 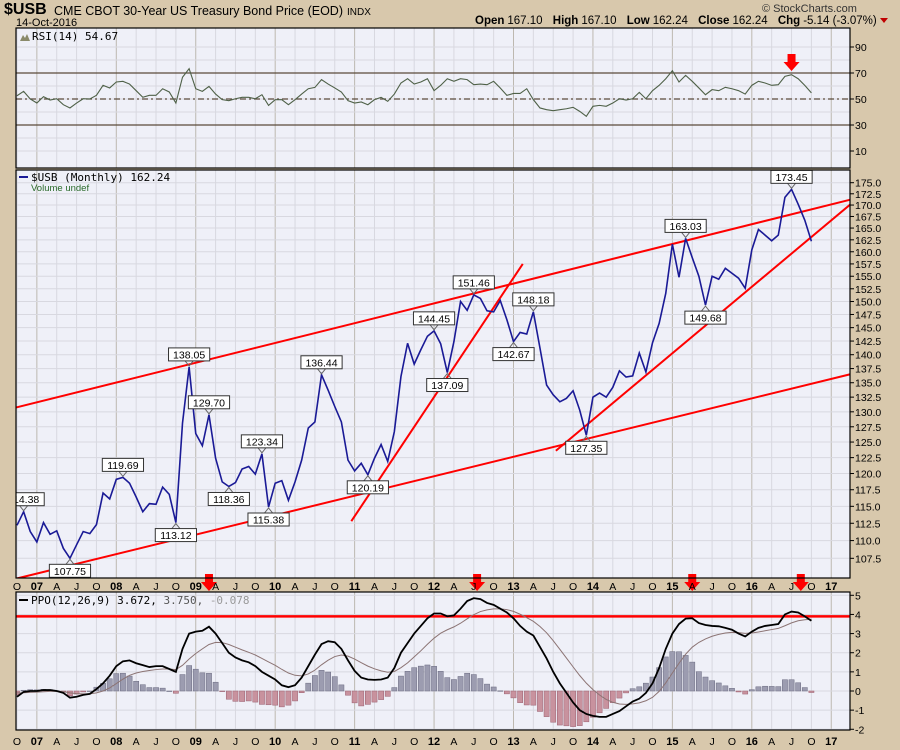 What do you see at coordinates (868, 206) in the screenshot?
I see `price-tick-label: 170.0` at bounding box center [868, 206].